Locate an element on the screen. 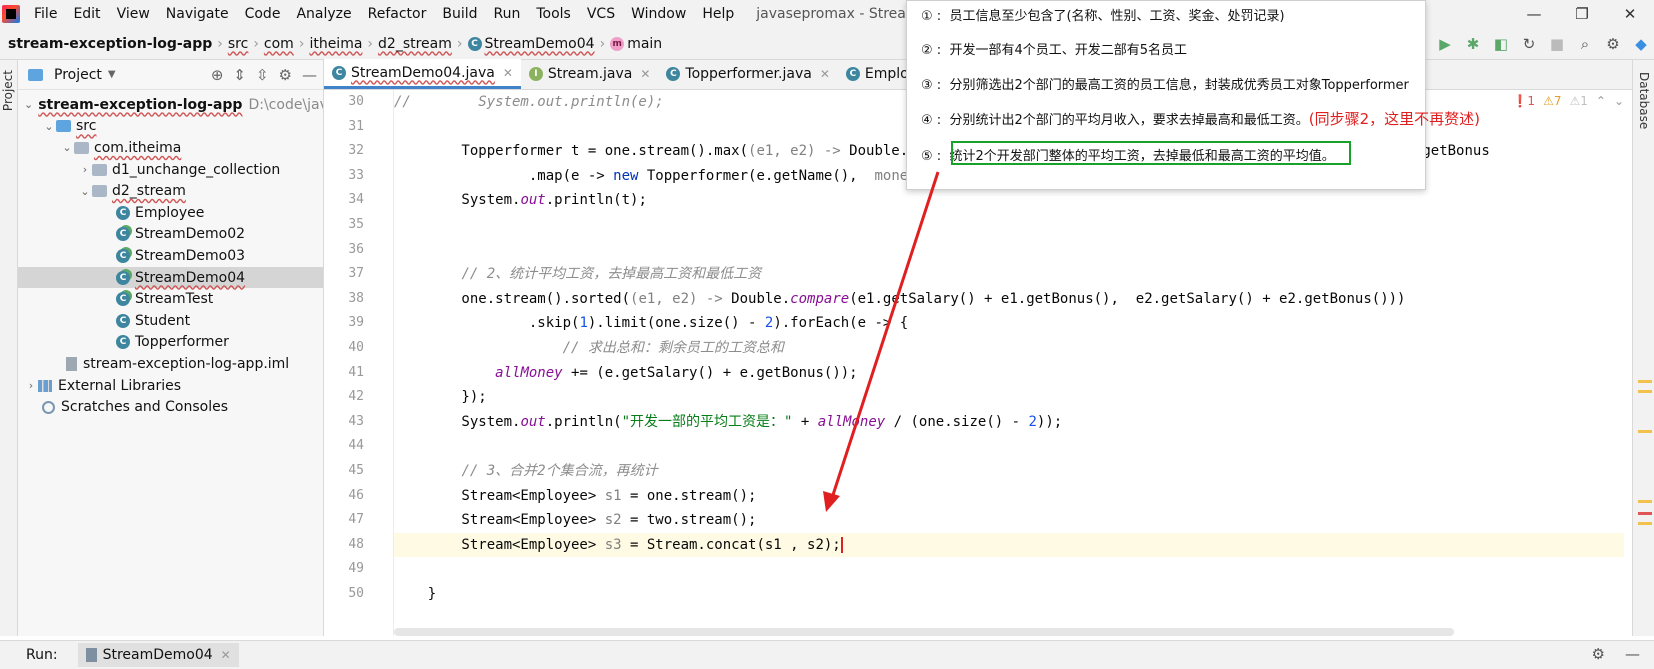  settings-icon: ⚙ is located at coordinates (1613, 44).